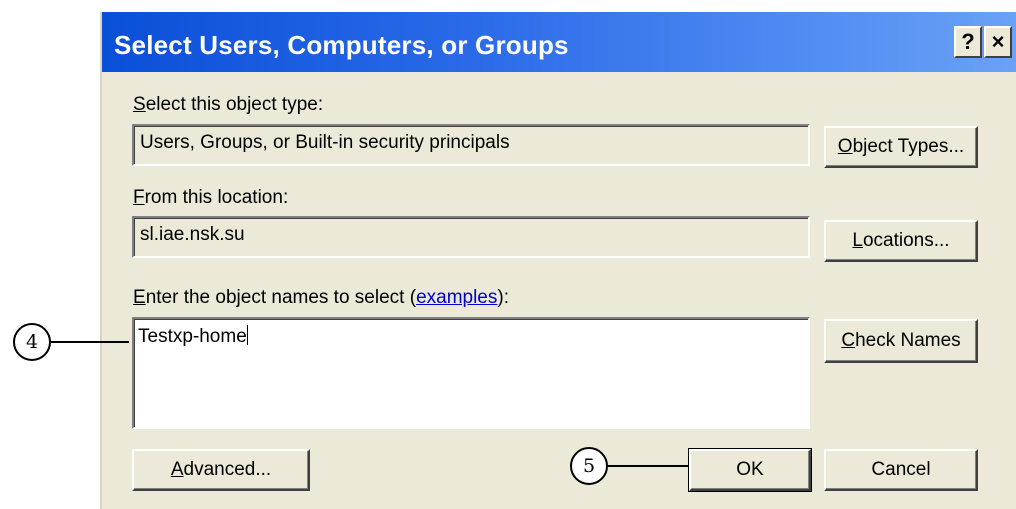  I want to click on dialog-title: Select Users, Computers, or Groups, so click(341, 45).